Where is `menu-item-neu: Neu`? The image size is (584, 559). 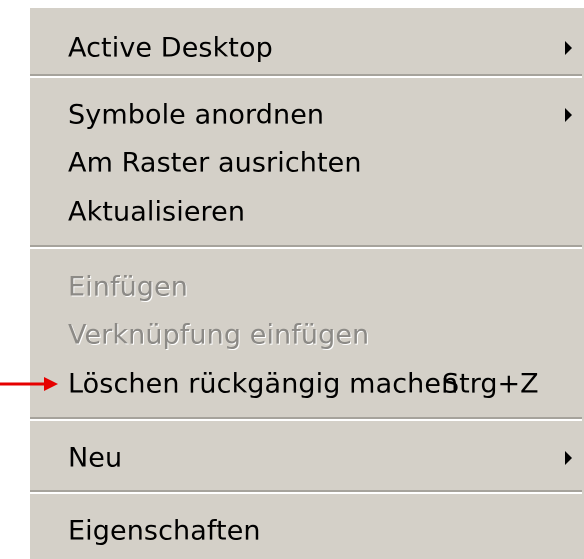 menu-item-neu: Neu is located at coordinates (306, 458).